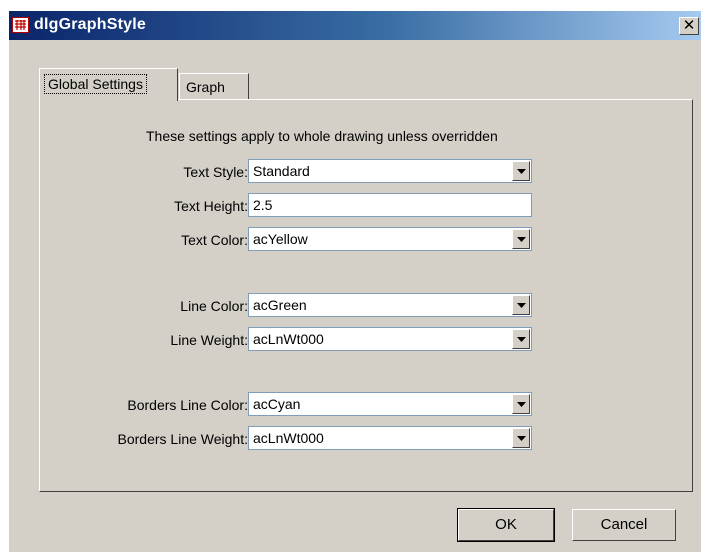 The image size is (701, 552). What do you see at coordinates (277, 404) in the screenshot?
I see `borders-line-color-value: acCyan` at bounding box center [277, 404].